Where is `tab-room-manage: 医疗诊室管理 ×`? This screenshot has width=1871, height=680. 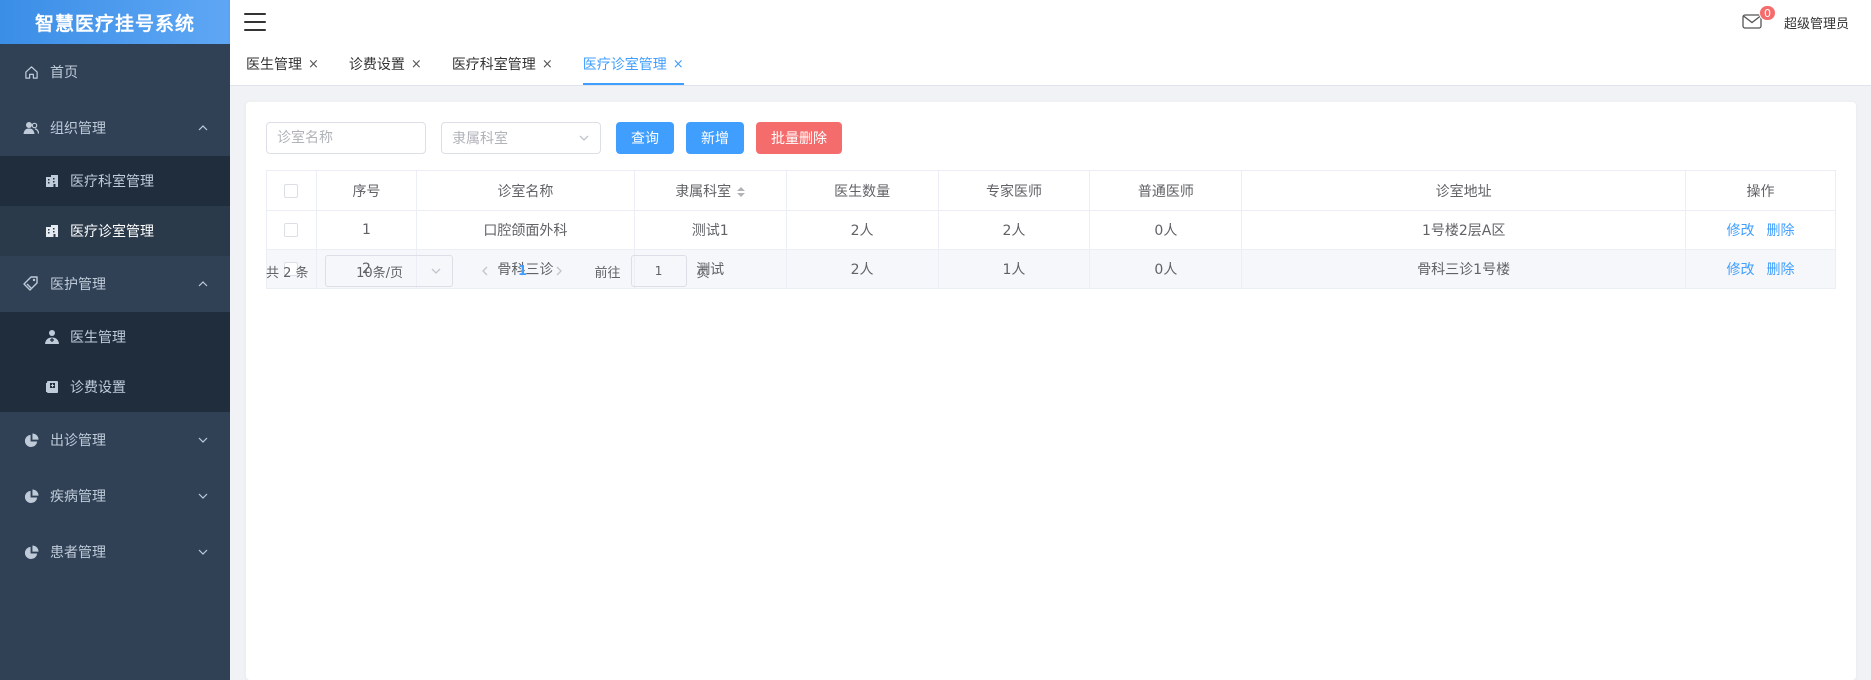
tab-room-manage: 医疗诊室管理 × is located at coordinates (633, 64).